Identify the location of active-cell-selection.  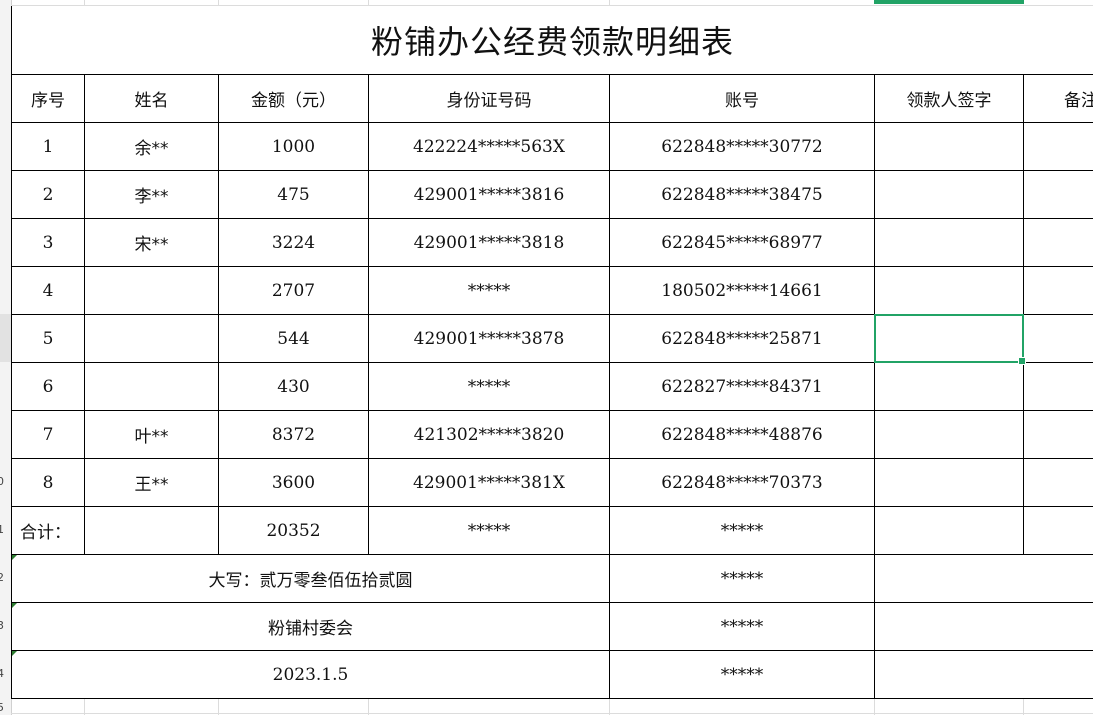
(950, 339).